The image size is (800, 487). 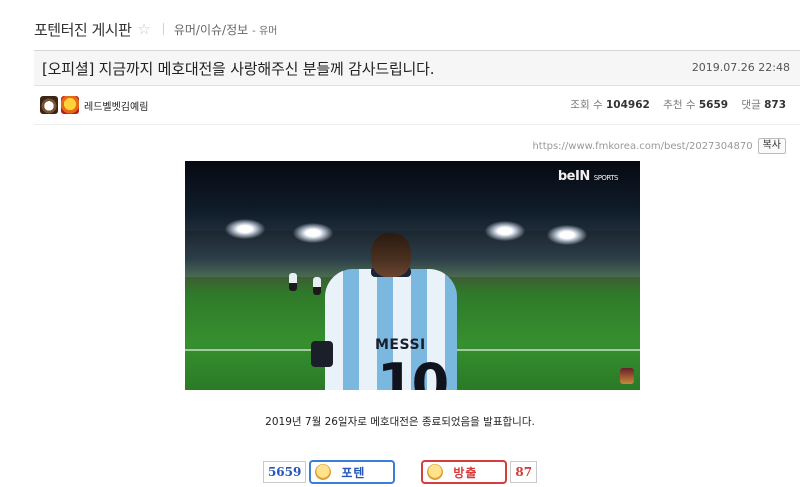 I want to click on upvote-button: 포텐, so click(x=352, y=472).